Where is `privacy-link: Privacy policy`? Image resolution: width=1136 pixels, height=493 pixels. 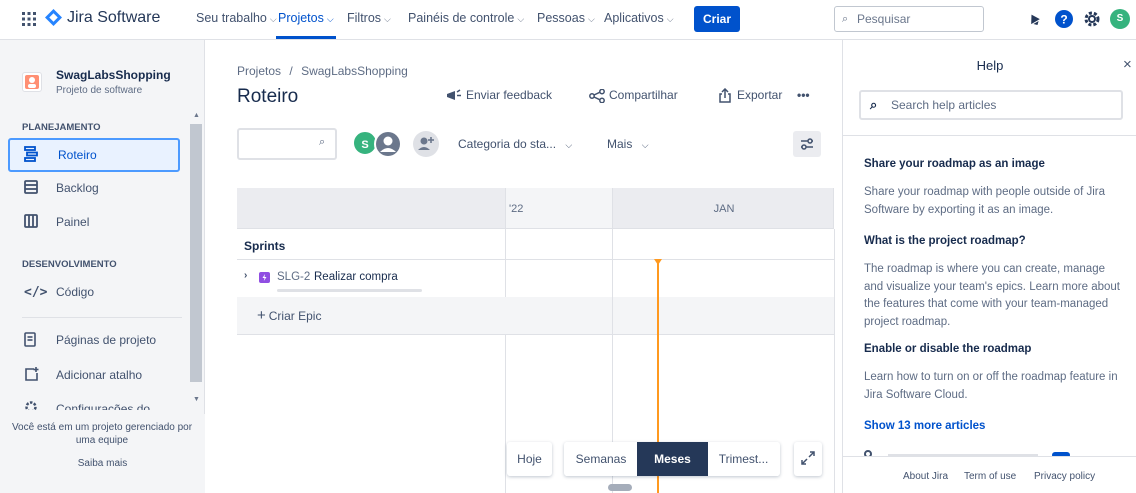 privacy-link: Privacy policy is located at coordinates (1064, 476).